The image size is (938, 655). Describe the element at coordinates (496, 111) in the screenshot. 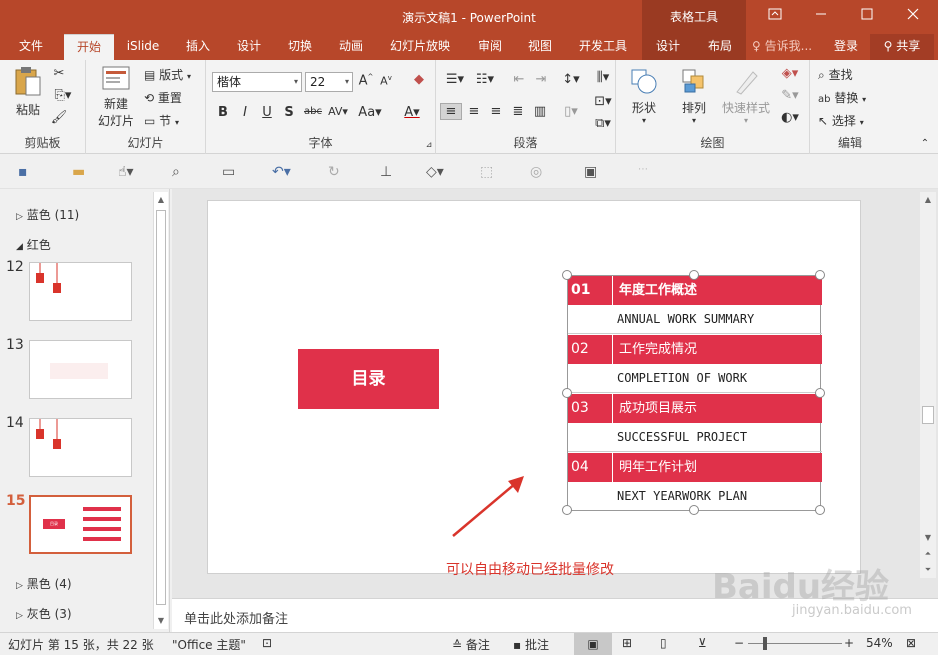

I see `align-right-icon: ≡` at that location.